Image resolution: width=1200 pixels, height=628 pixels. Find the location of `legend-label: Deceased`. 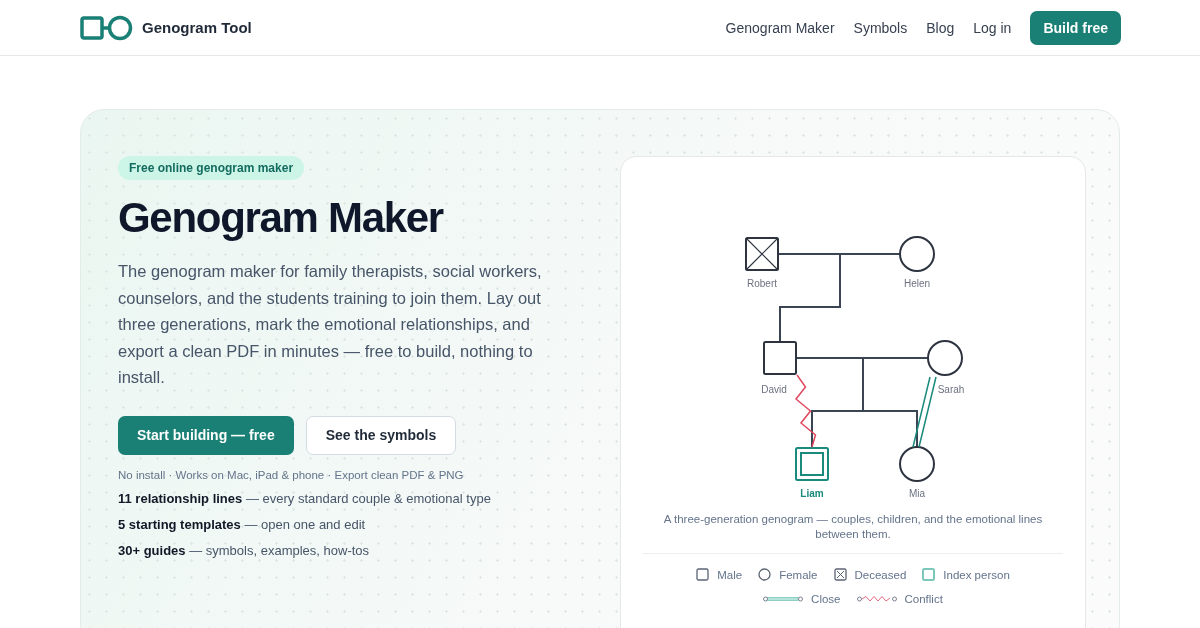

legend-label: Deceased is located at coordinates (880, 574).